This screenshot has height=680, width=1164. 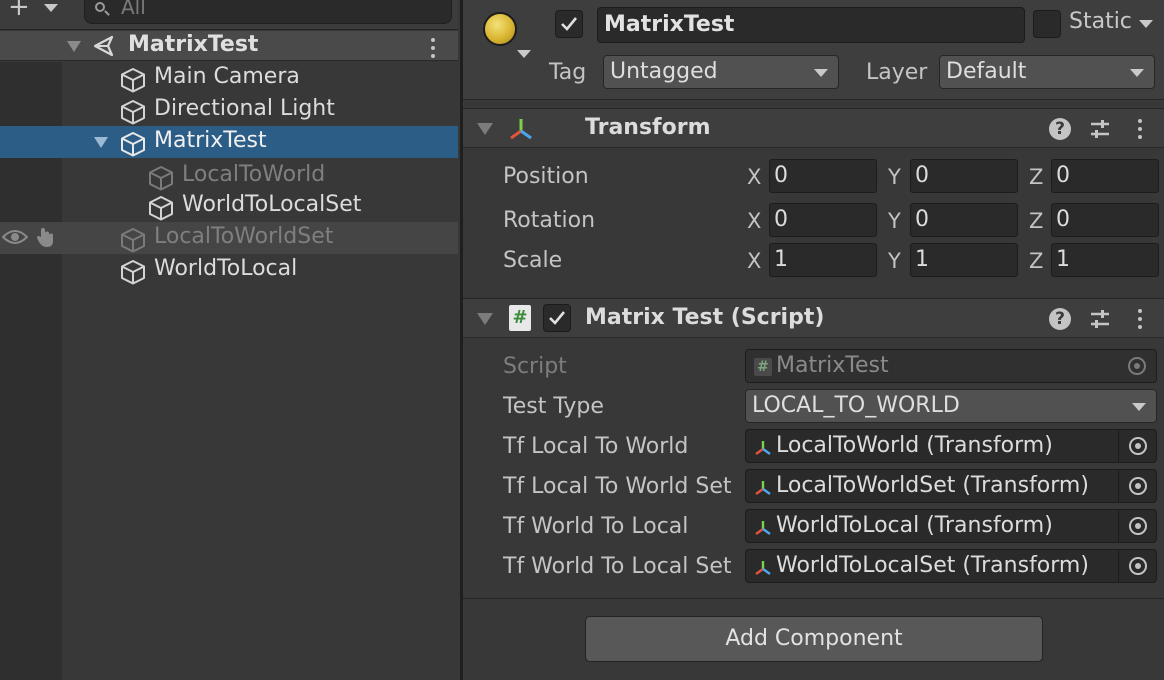 What do you see at coordinates (1047, 24) in the screenshot?
I see `static-checkbox` at bounding box center [1047, 24].